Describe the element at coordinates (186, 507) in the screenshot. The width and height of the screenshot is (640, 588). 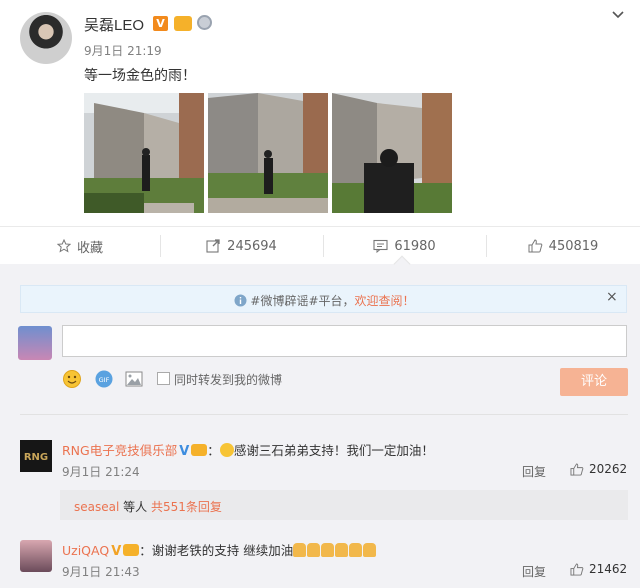
I see `view-all-replies-link: 共551条回复` at that location.